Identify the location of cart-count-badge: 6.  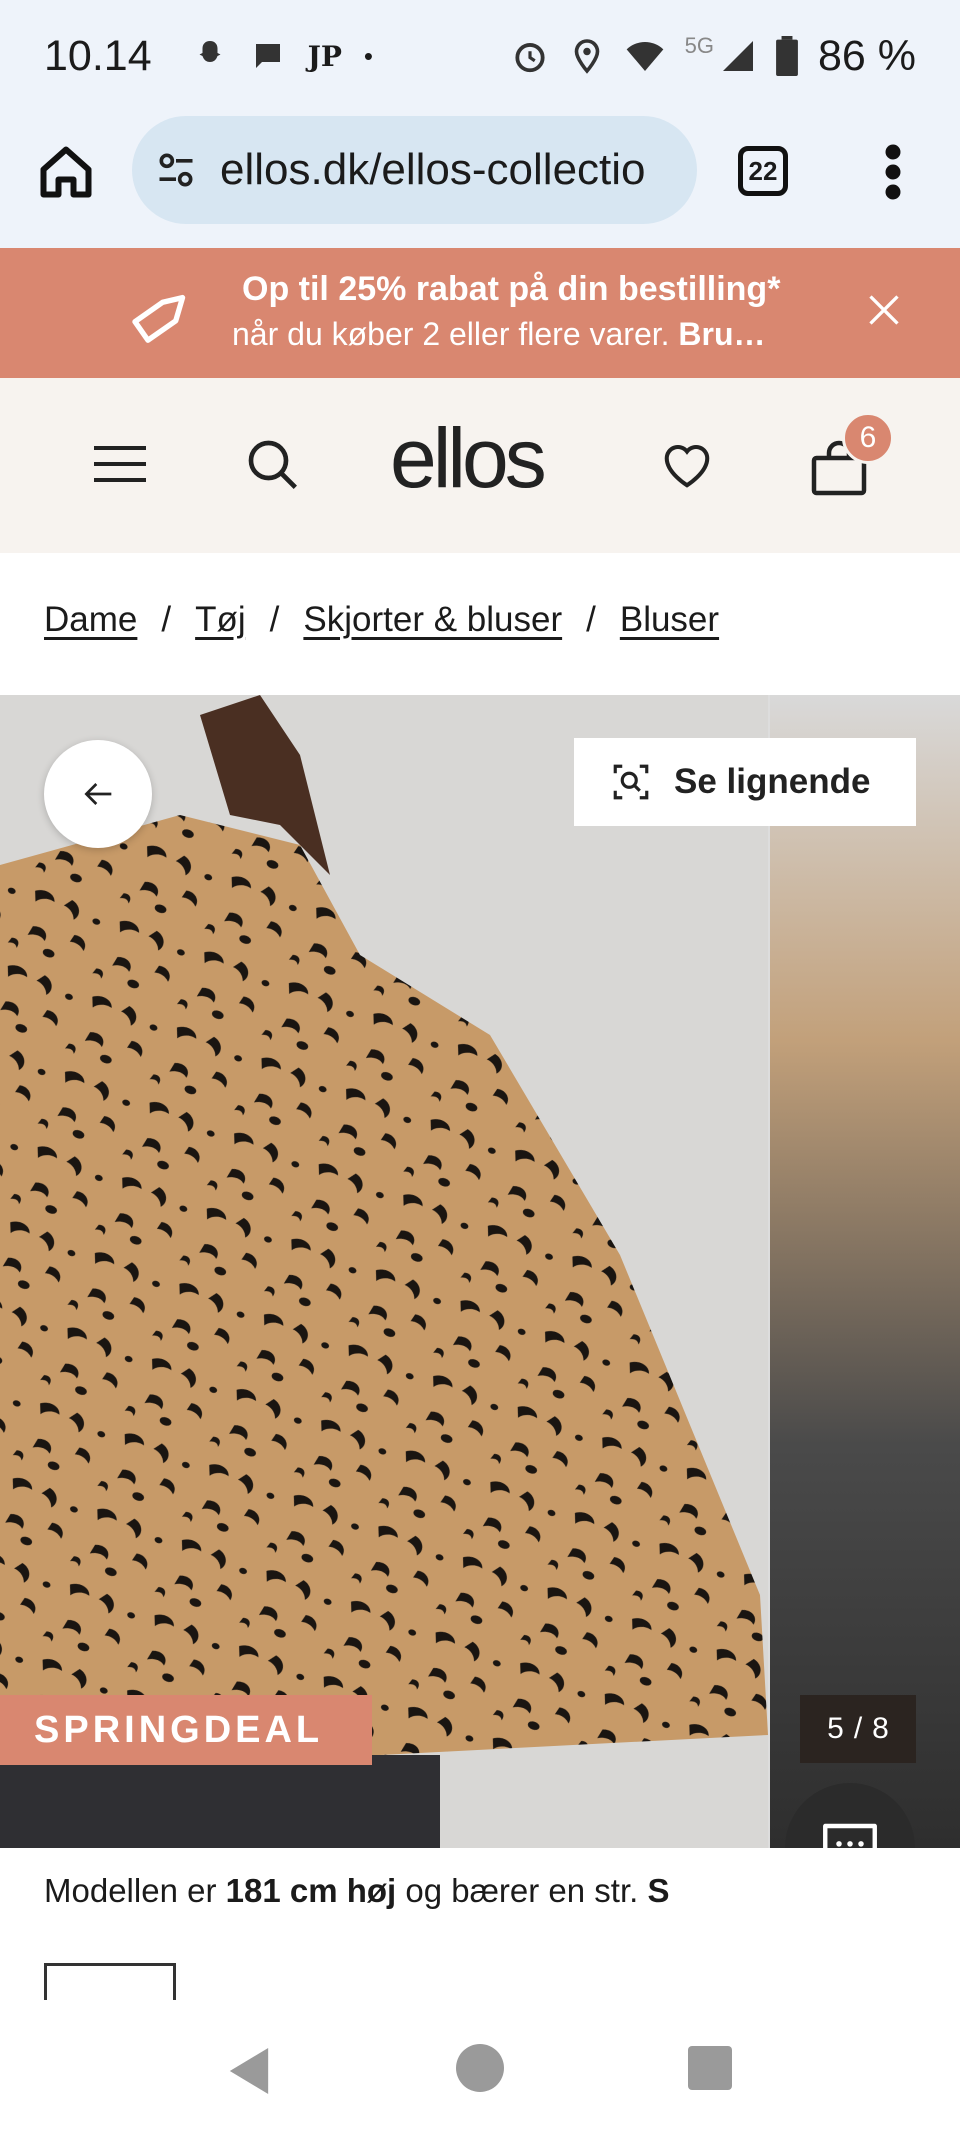
(868, 438).